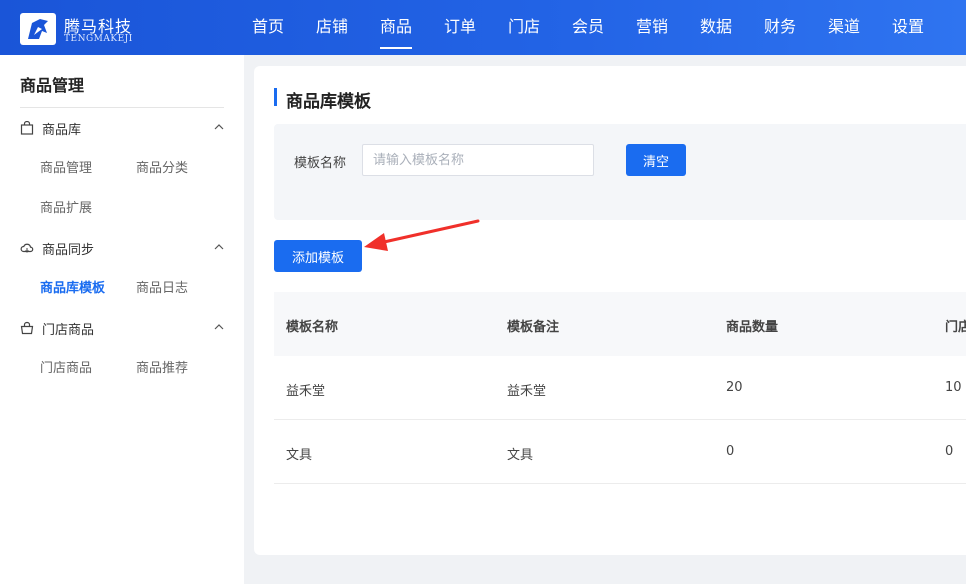 The image size is (966, 584). Describe the element at coordinates (652, 25) in the screenshot. I see `nav-marketing: 营销` at that location.